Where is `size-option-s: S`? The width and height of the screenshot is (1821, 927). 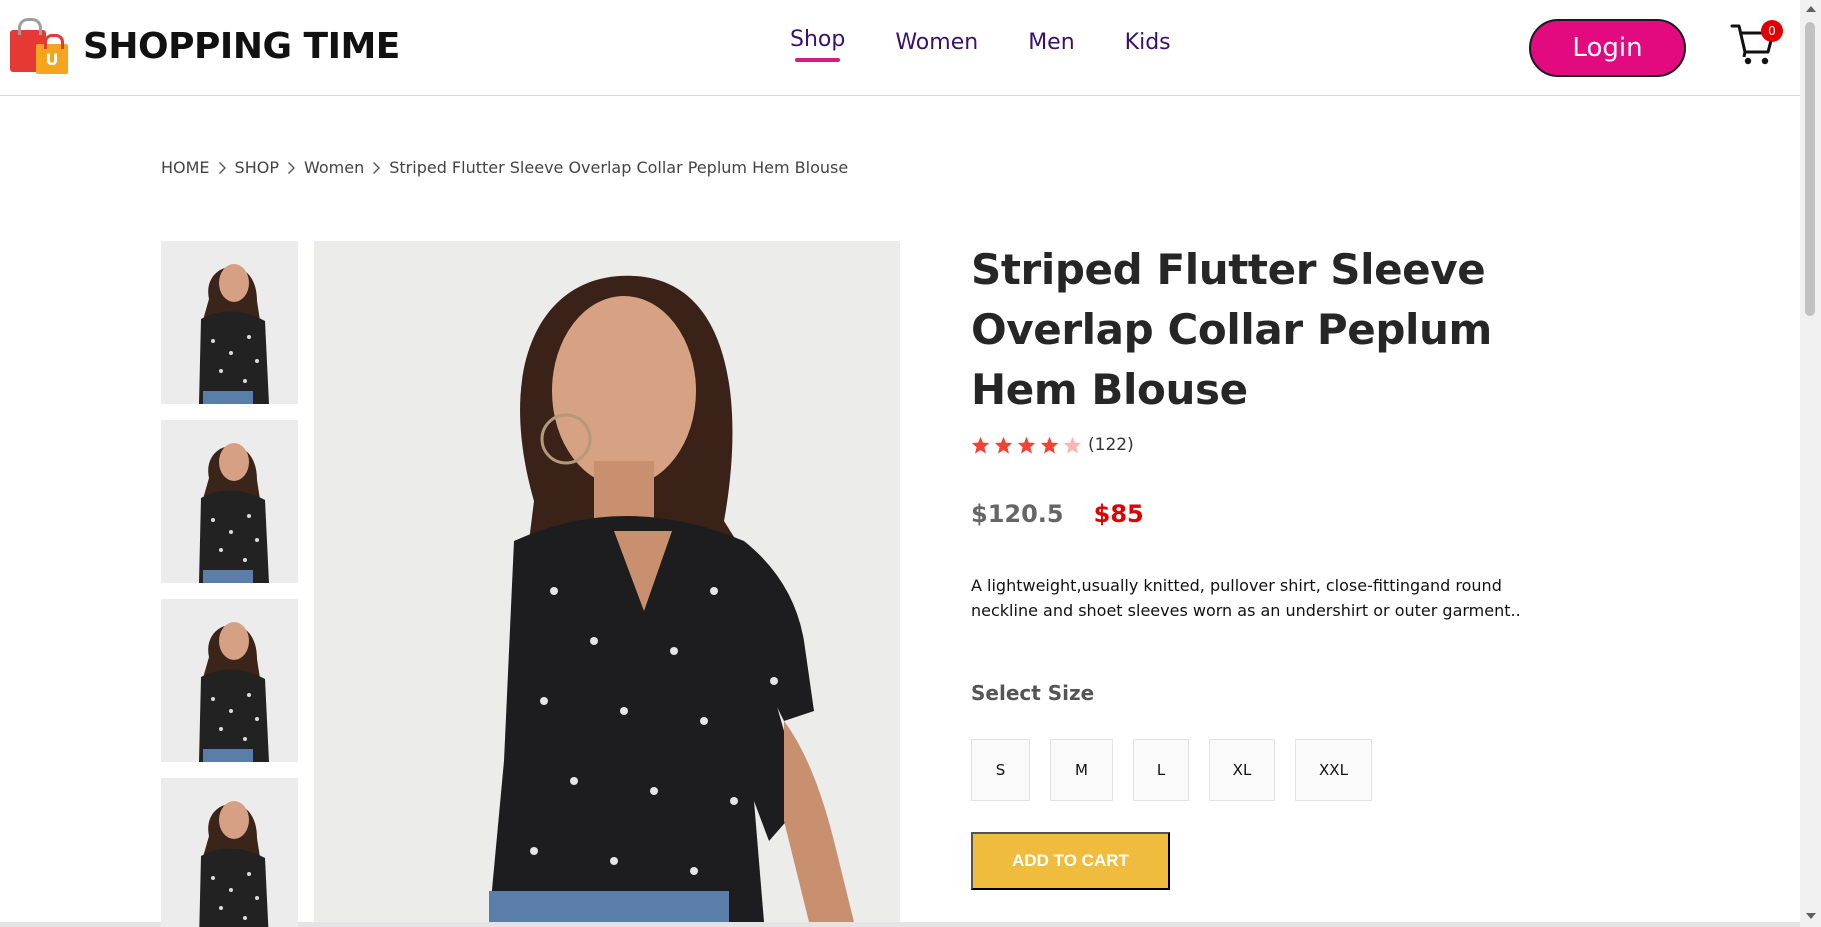
size-option-s: S is located at coordinates (1000, 770).